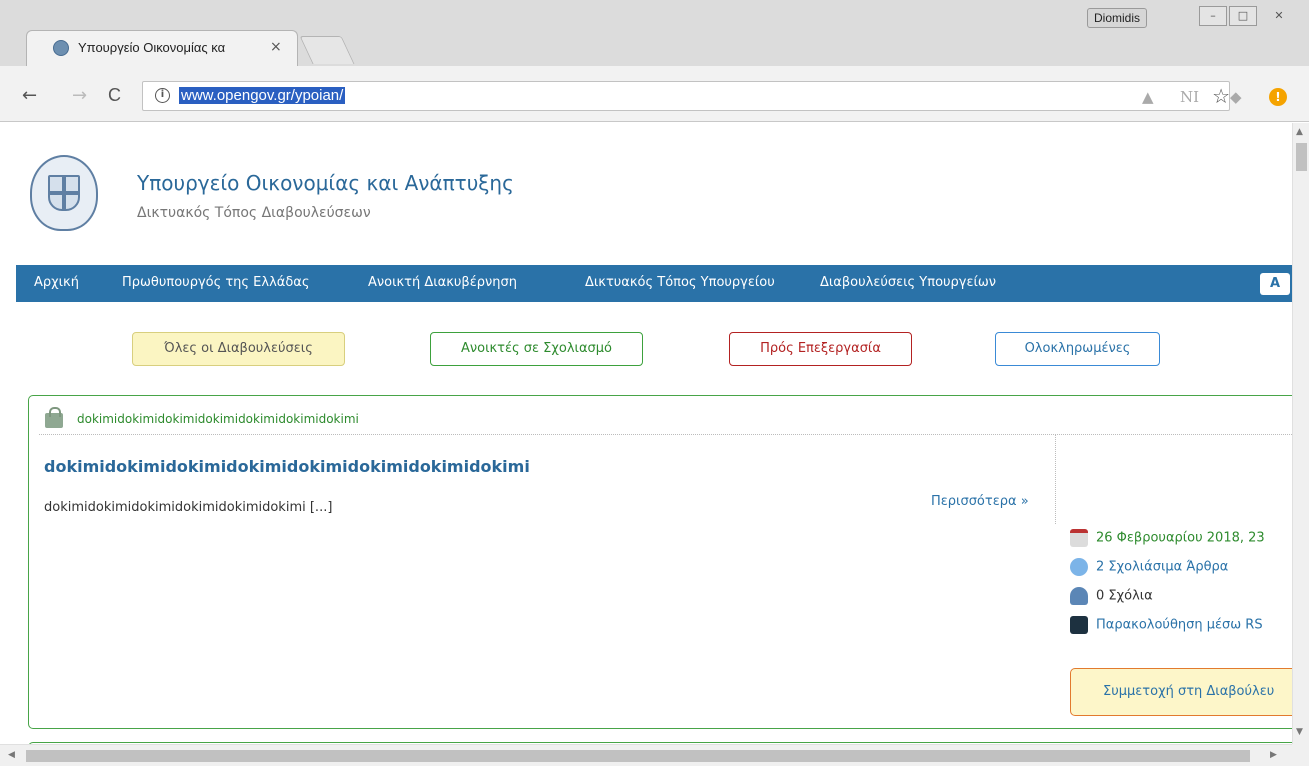 Image resolution: width=1309 pixels, height=766 pixels. What do you see at coordinates (54, 417) in the screenshot?
I see `lock-icon` at bounding box center [54, 417].